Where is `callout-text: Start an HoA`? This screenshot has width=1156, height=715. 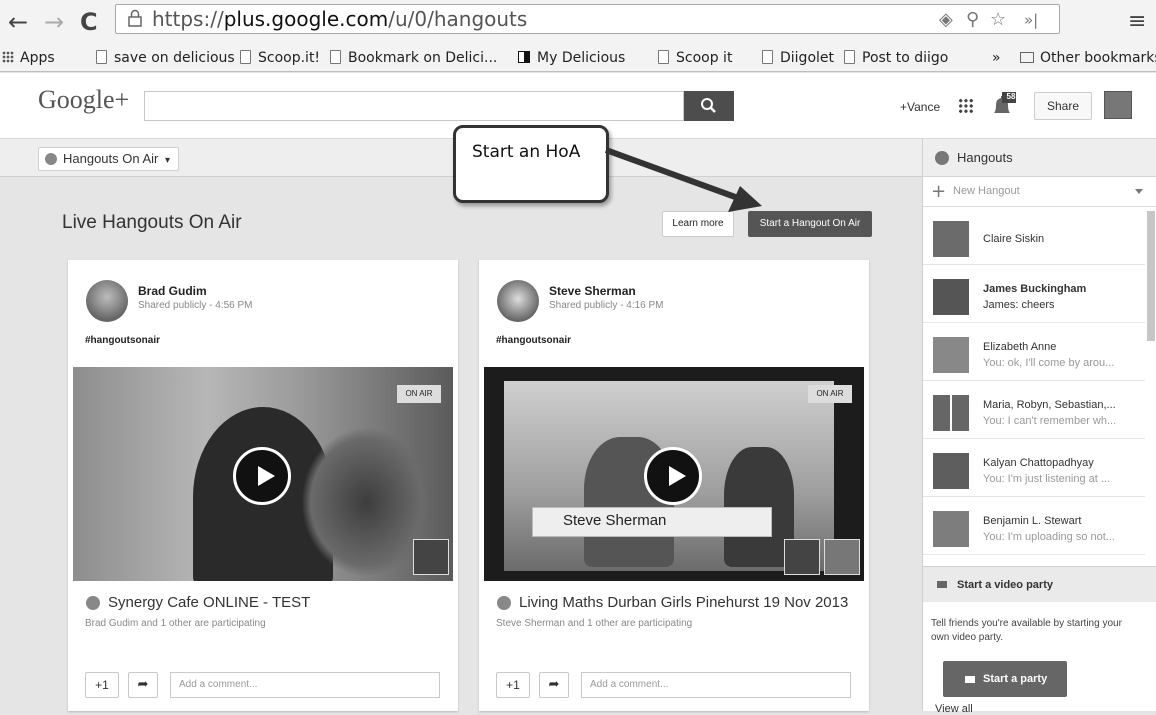 callout-text: Start an HoA is located at coordinates (526, 152).